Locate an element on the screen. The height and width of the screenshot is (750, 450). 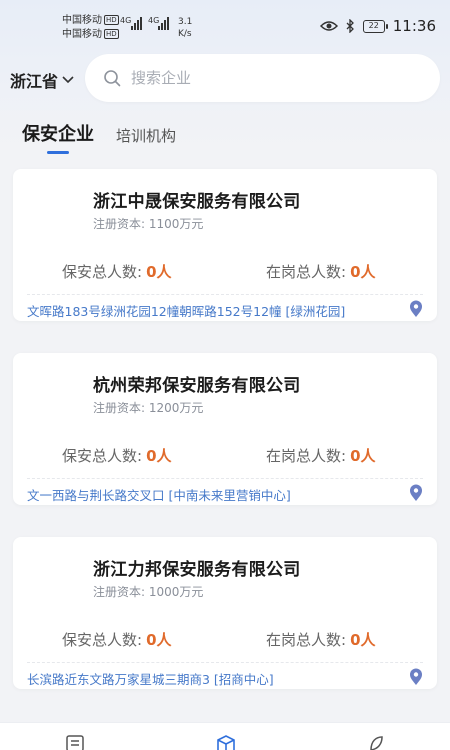
search-bar is located at coordinates (262, 78).